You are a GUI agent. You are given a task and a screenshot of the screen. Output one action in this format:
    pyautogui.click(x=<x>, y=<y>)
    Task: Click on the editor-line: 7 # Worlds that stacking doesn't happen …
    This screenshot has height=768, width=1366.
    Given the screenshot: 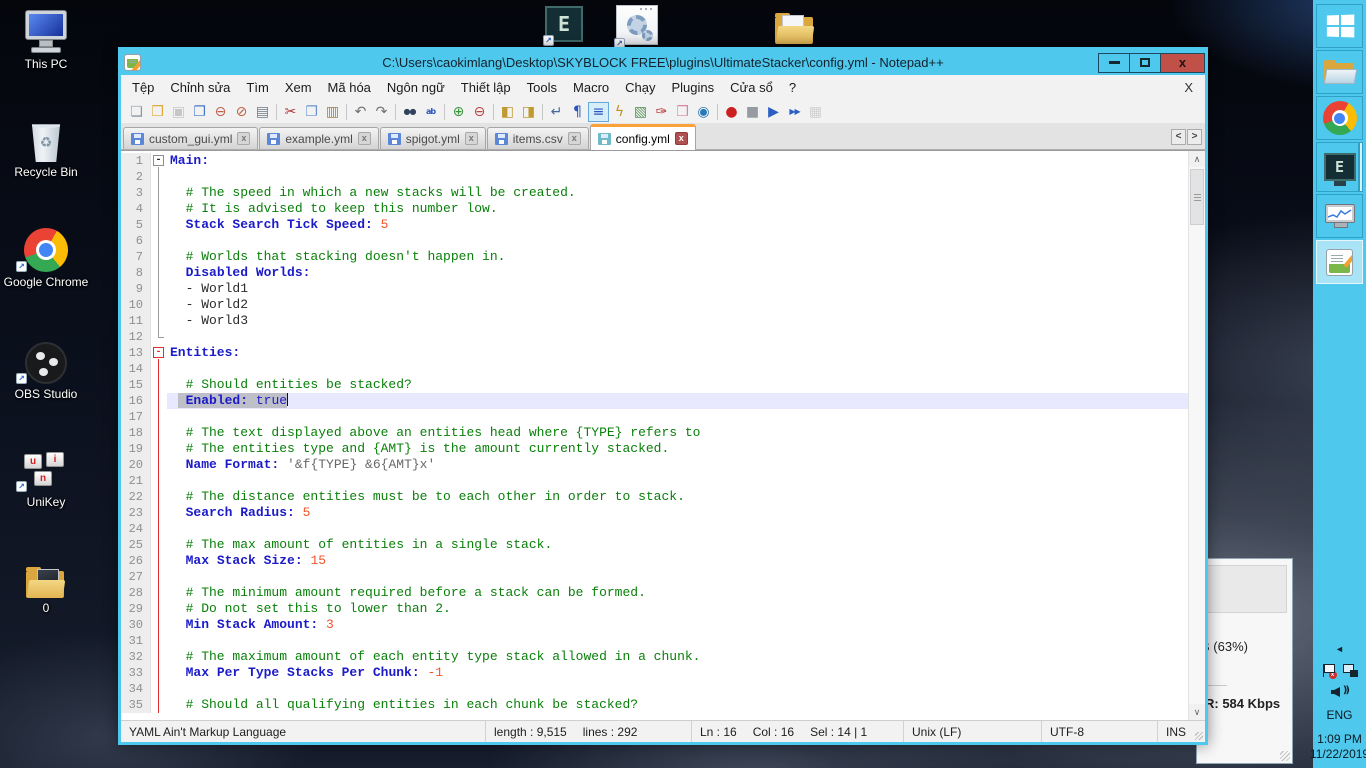 What is the action you would take?
    pyautogui.click(x=654, y=257)
    